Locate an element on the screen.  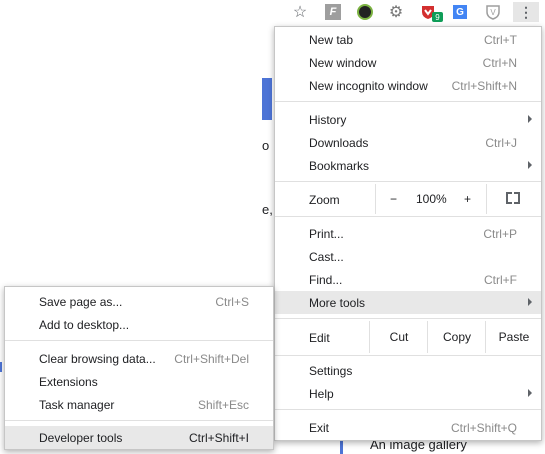
zoom-controls: − 100% + is located at coordinates (431, 199).